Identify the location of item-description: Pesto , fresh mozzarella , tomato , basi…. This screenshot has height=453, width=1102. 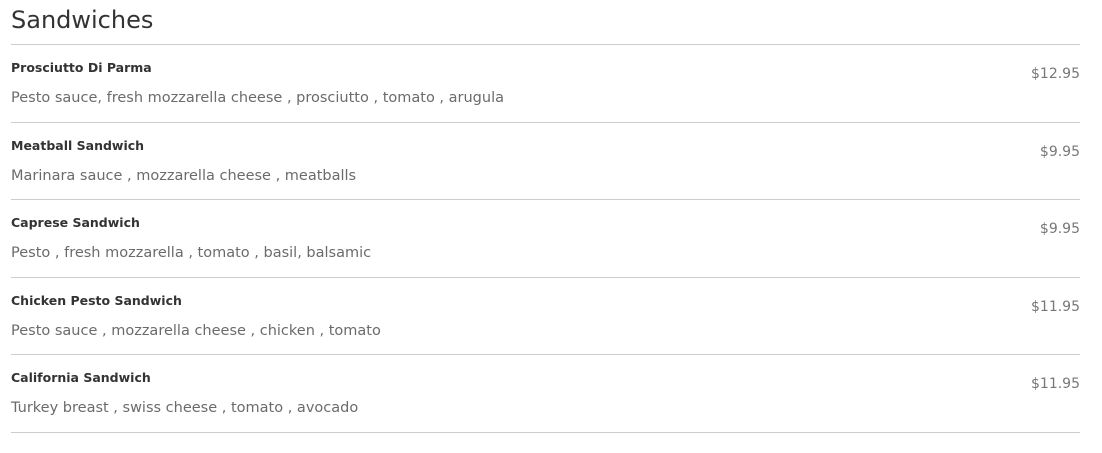
(191, 253).